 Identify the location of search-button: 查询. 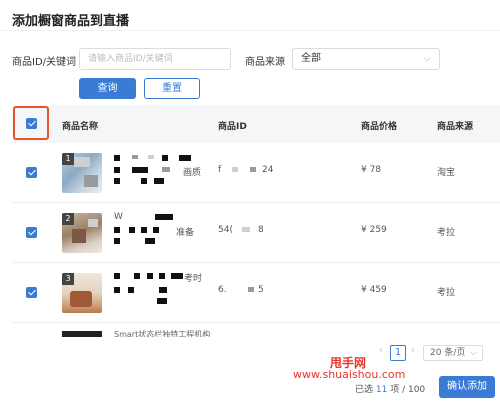
(107, 88).